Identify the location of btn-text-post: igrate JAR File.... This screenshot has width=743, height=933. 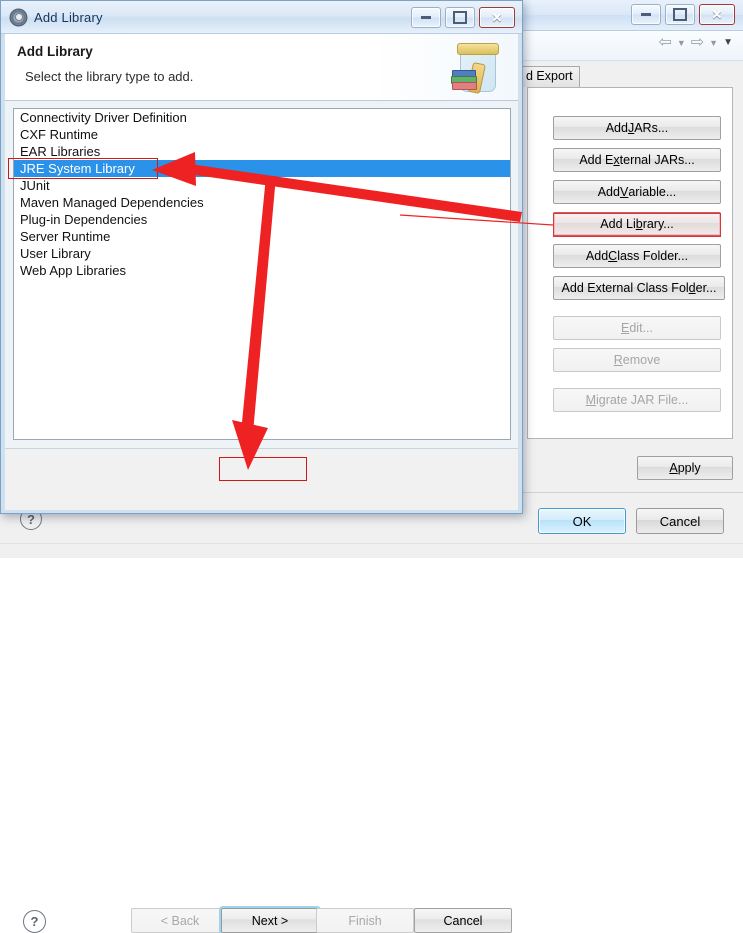
(642, 400).